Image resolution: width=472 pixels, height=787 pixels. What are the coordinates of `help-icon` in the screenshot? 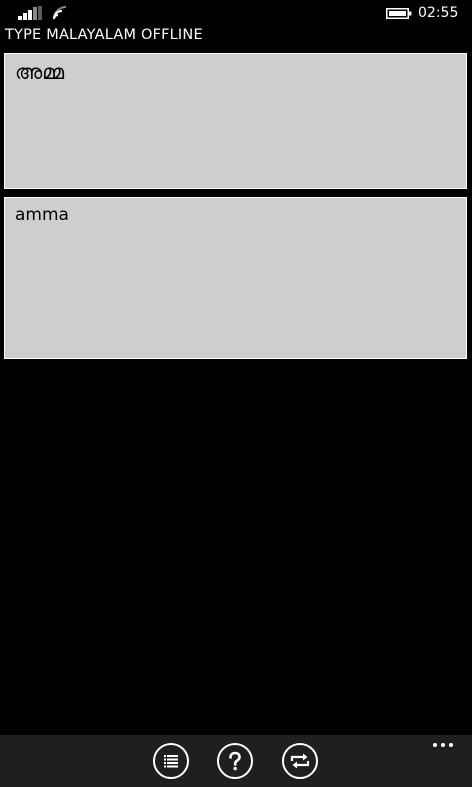 It's located at (235, 761).